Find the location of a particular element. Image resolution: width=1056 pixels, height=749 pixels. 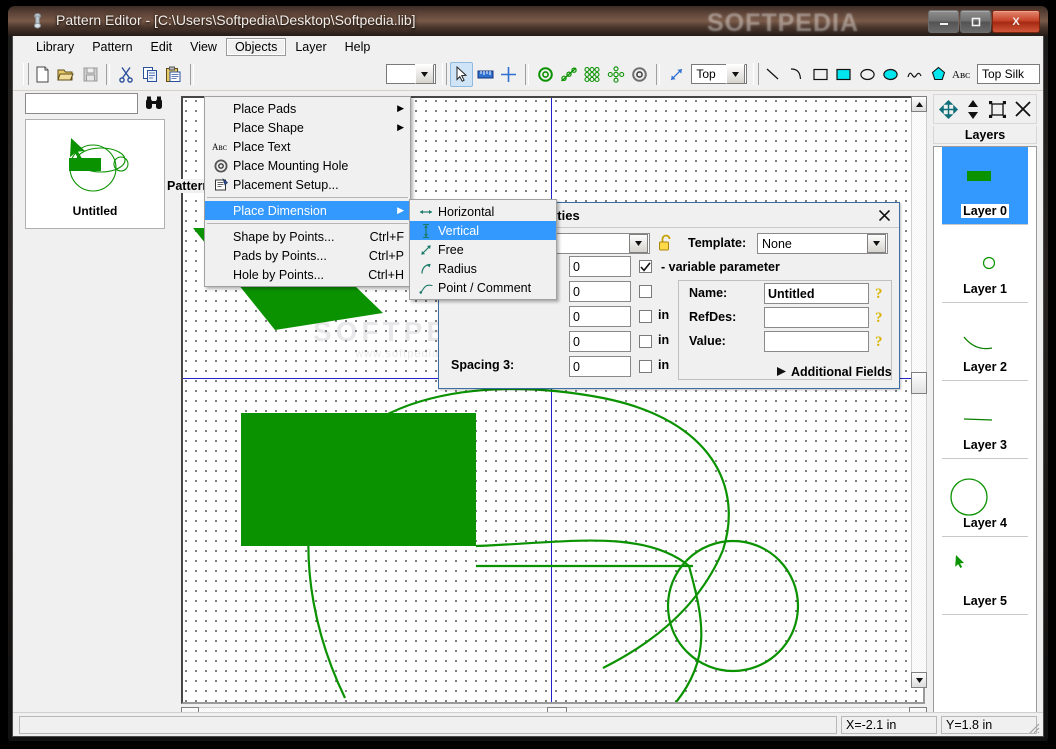

menu-pattern: Pattern is located at coordinates (112, 47).